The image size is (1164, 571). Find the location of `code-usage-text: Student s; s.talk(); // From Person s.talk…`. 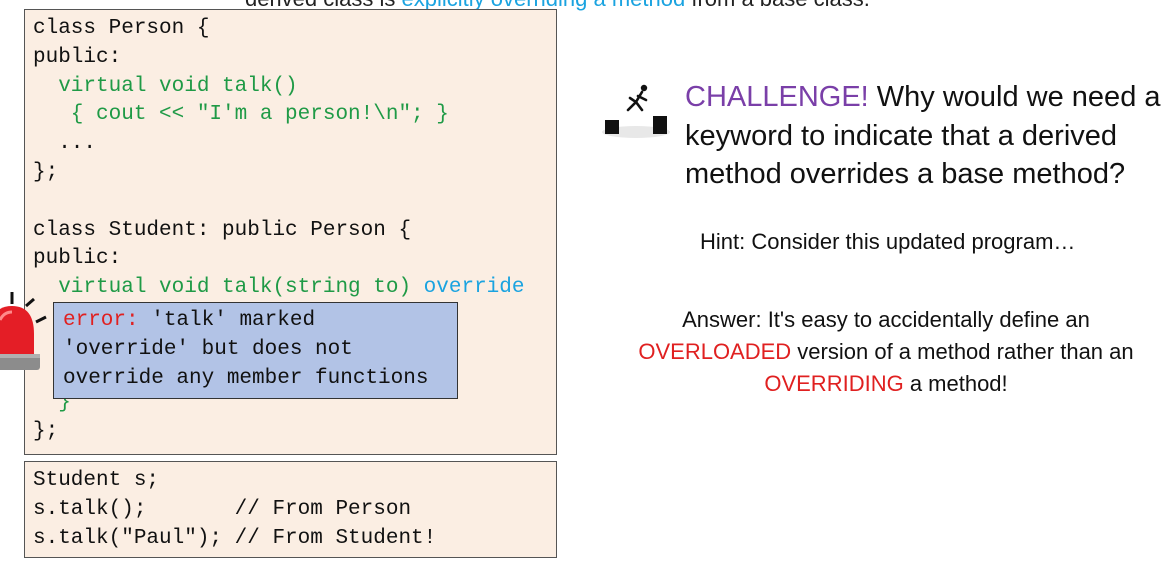

code-usage-text: Student s; s.talk(); // From Person s.talk… is located at coordinates (234, 510).